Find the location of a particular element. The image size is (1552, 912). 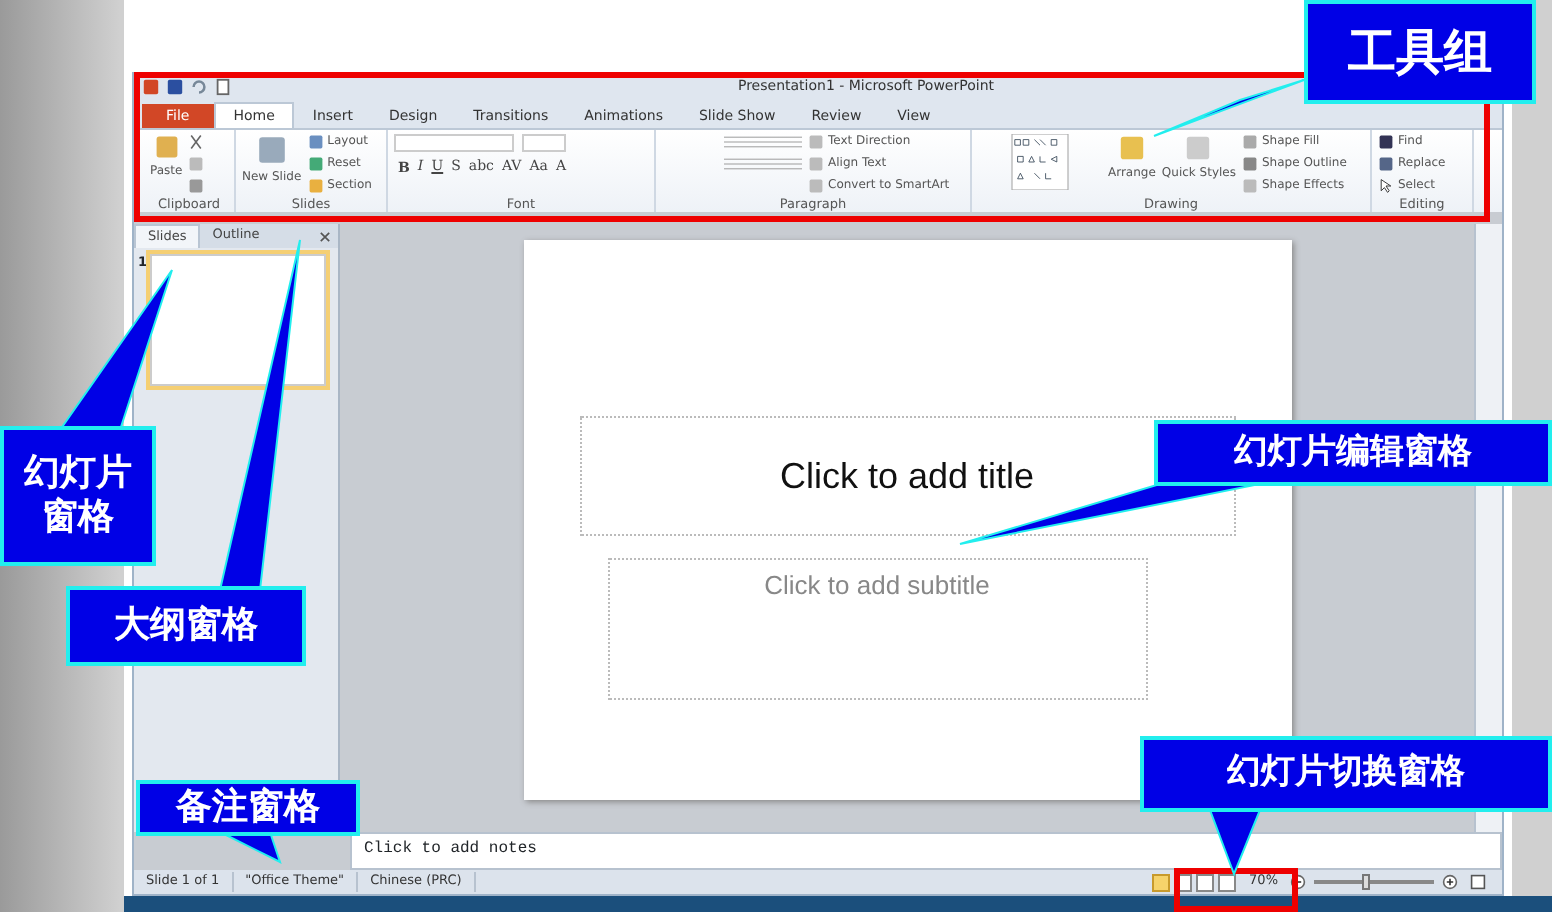

new-file-icon is located at coordinates (223, 87).